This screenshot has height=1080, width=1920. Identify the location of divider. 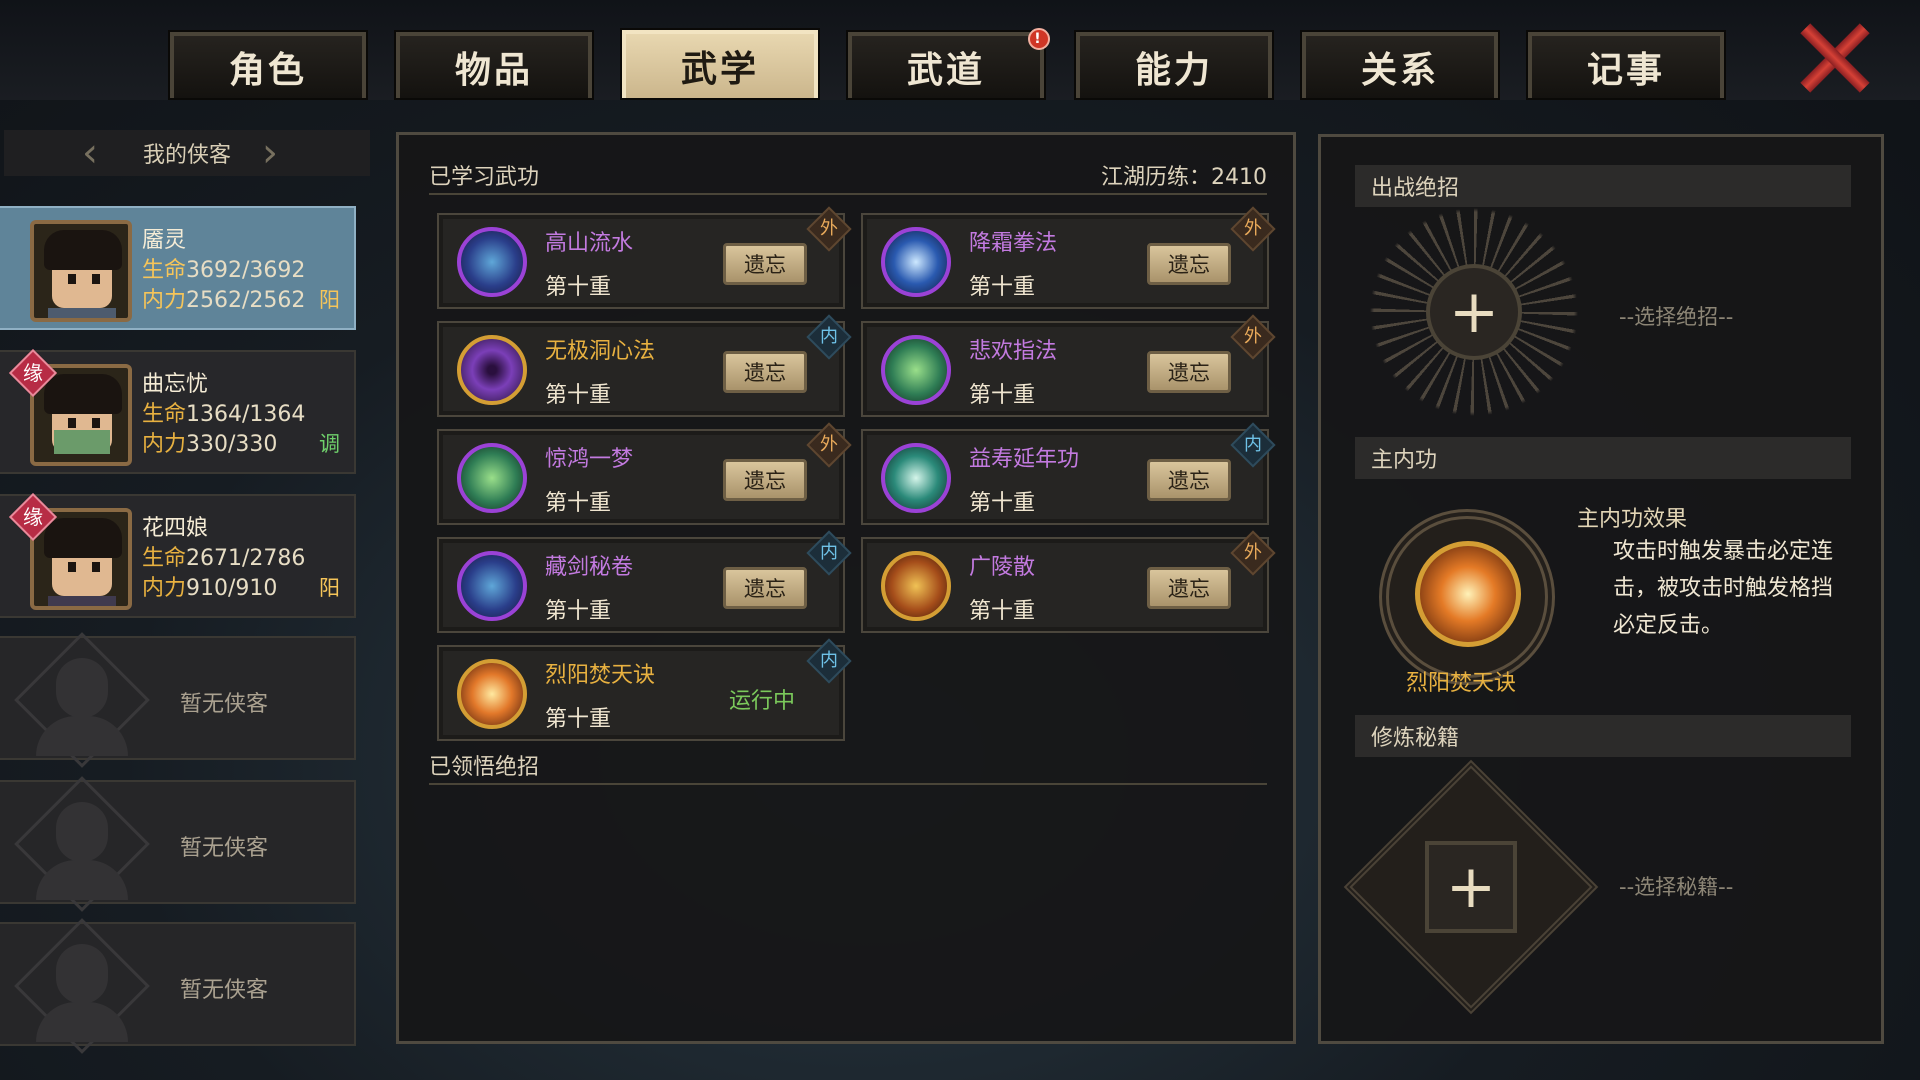
(848, 784).